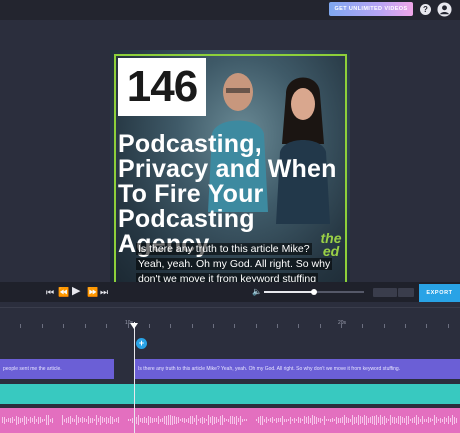  What do you see at coordinates (425, 9) in the screenshot?
I see `help-icon: ?` at bounding box center [425, 9].